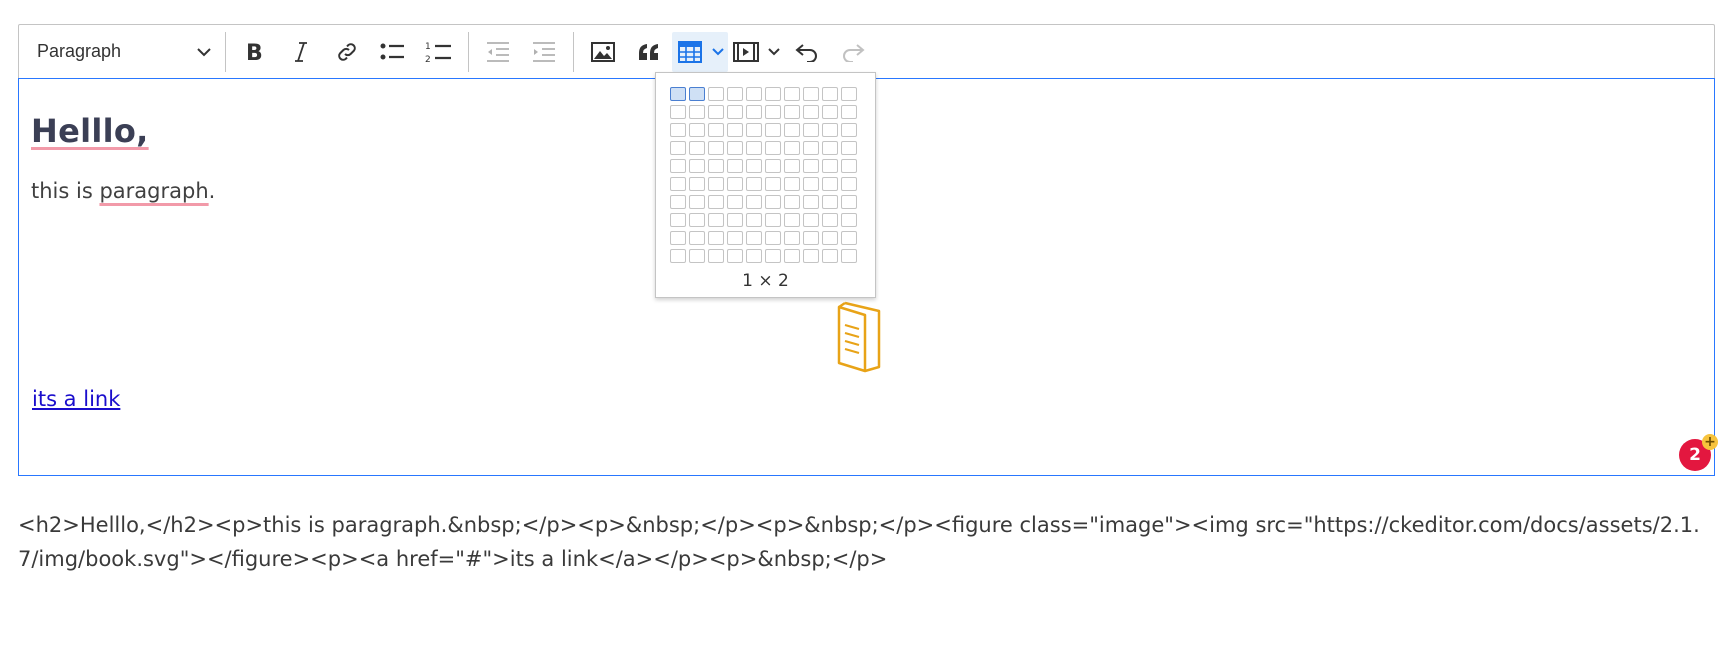 Image resolution: width=1735 pixels, height=661 pixels. Describe the element at coordinates (746, 52) in the screenshot. I see `insert-media-button` at that location.